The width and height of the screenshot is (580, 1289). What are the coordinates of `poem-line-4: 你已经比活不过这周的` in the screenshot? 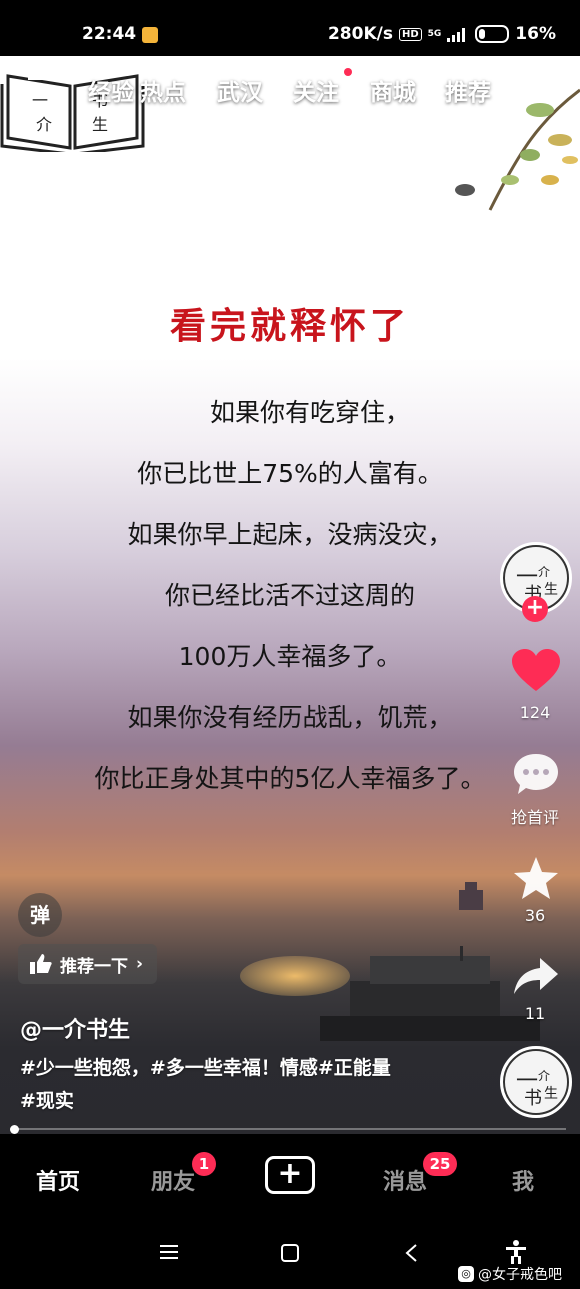 It's located at (289, 595).